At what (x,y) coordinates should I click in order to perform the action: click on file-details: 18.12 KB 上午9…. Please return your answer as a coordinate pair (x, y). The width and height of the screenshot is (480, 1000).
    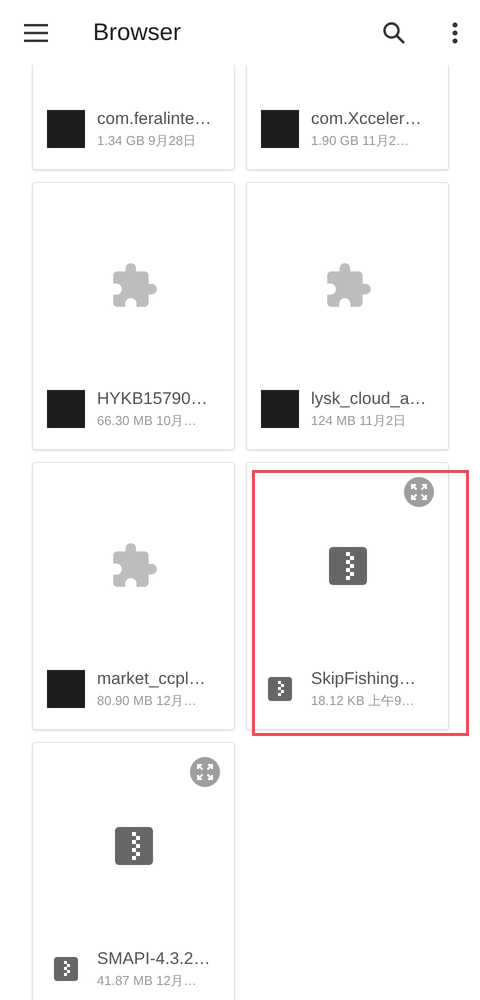
    Looking at the image, I should click on (363, 701).